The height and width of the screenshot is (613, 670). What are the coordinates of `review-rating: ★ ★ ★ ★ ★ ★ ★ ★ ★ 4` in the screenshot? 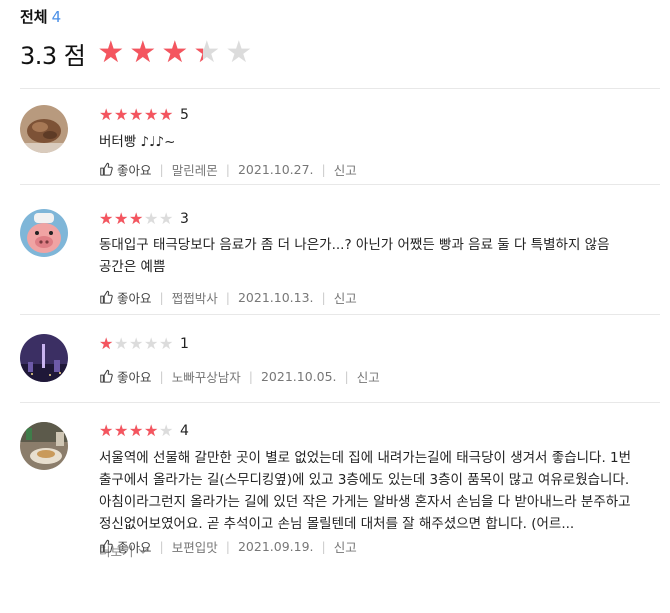 It's located at (373, 431).